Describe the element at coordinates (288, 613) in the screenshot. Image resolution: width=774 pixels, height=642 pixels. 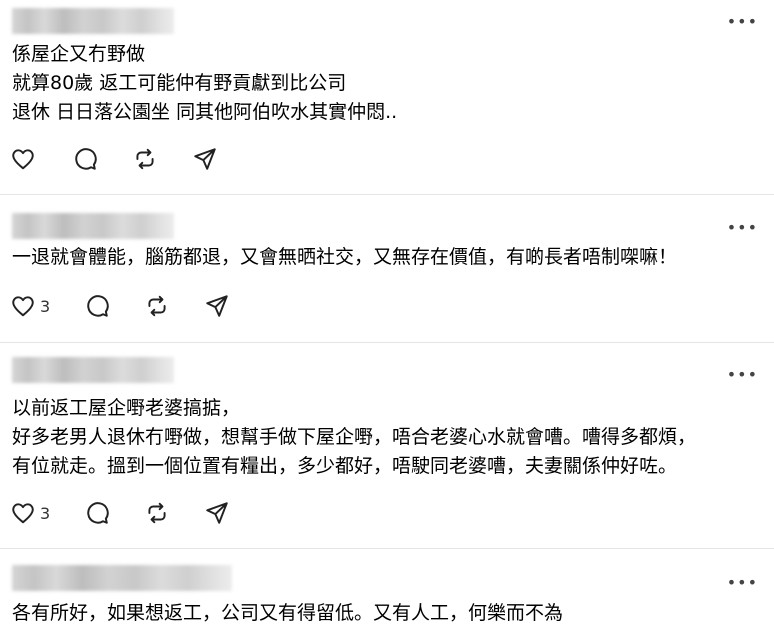
I see `post-text-line: 各有所好，如果想返工，公司又有得留低。又有人工，何樂而不為` at that location.